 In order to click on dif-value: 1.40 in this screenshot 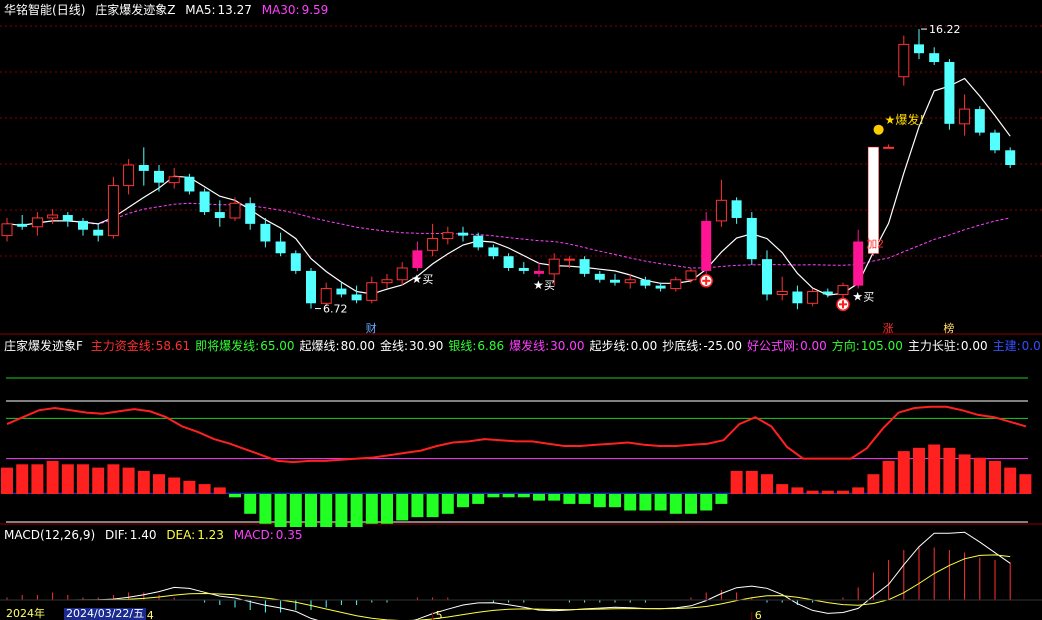, I will do `click(143, 535)`.